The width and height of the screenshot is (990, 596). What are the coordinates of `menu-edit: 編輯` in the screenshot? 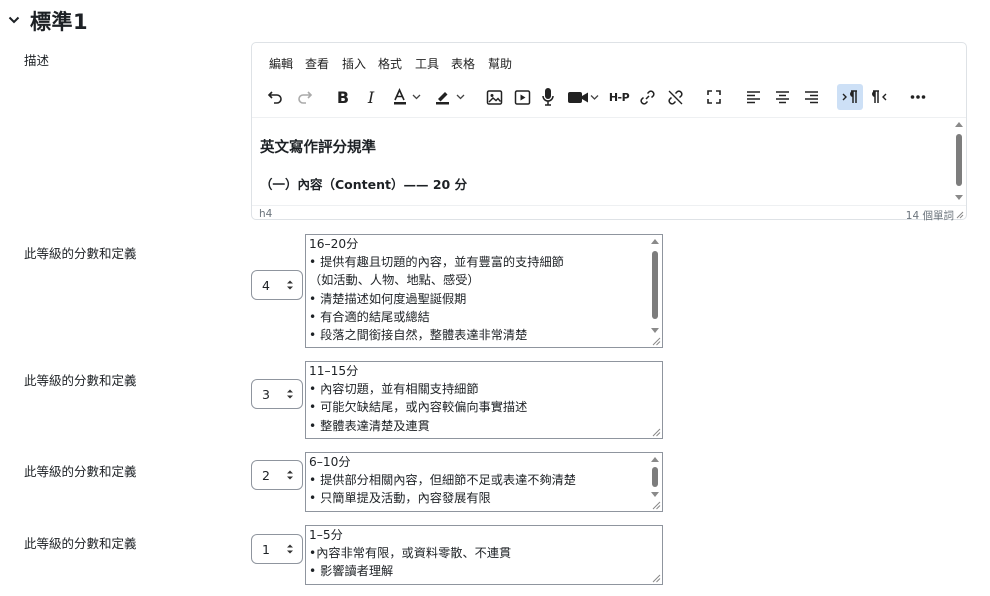 It's located at (281, 63).